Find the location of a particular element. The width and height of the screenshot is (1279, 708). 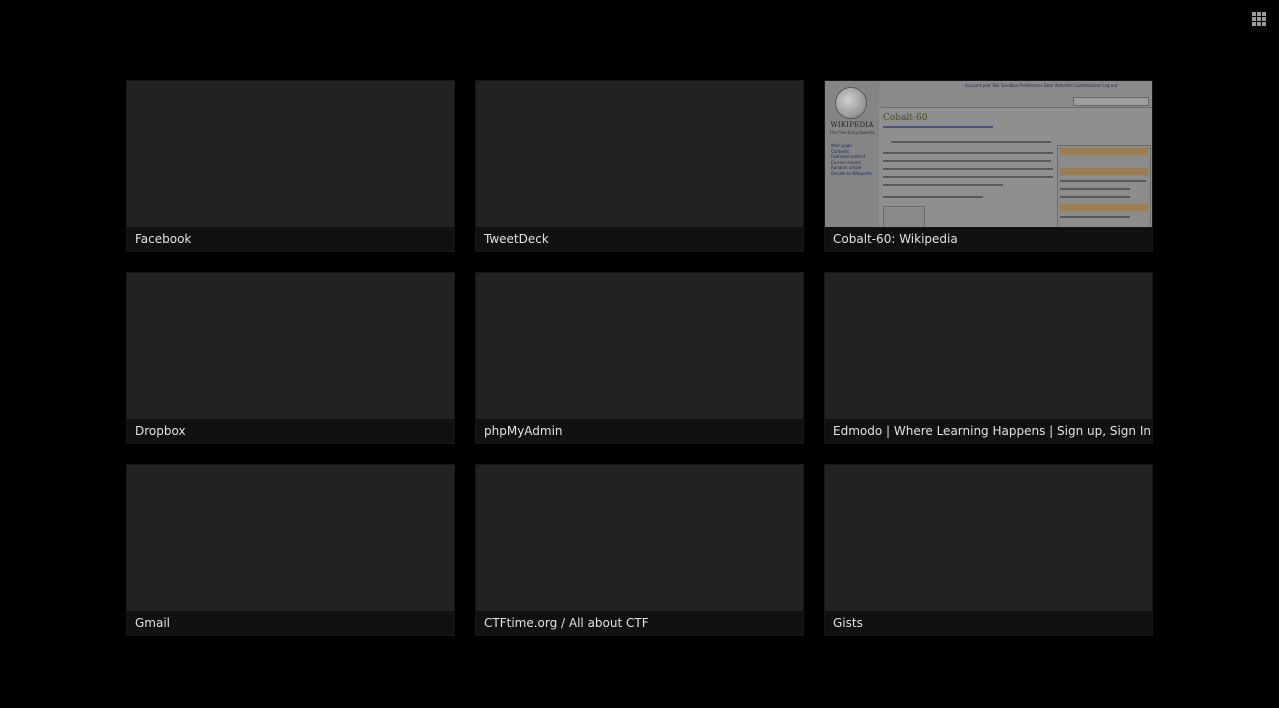

wikipedia-globe-icon is located at coordinates (851, 103).